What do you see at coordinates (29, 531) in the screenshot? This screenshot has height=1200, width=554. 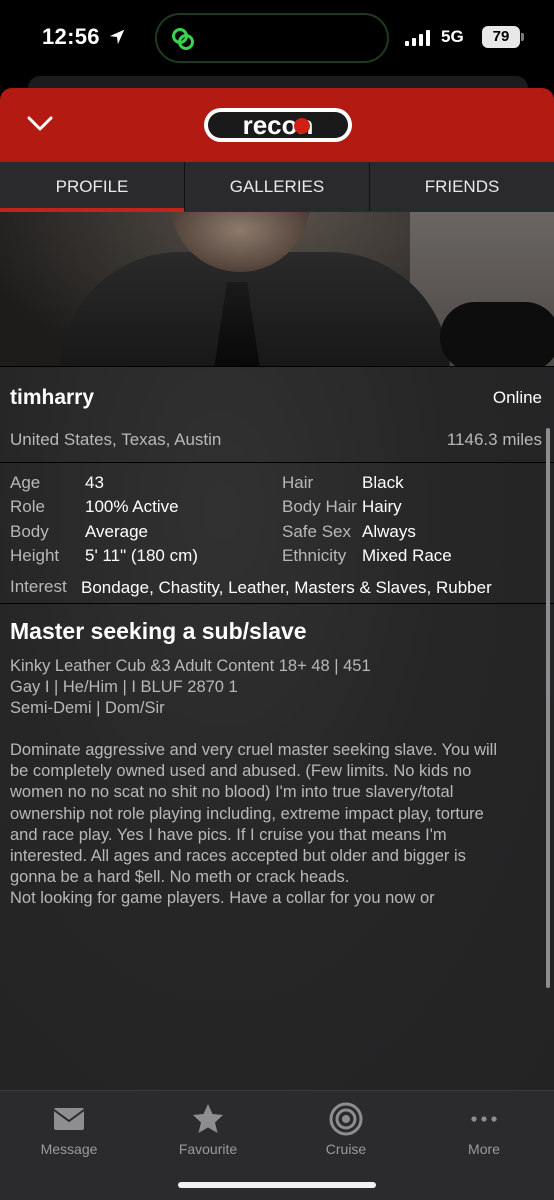 I see `stat-key-body: Body` at bounding box center [29, 531].